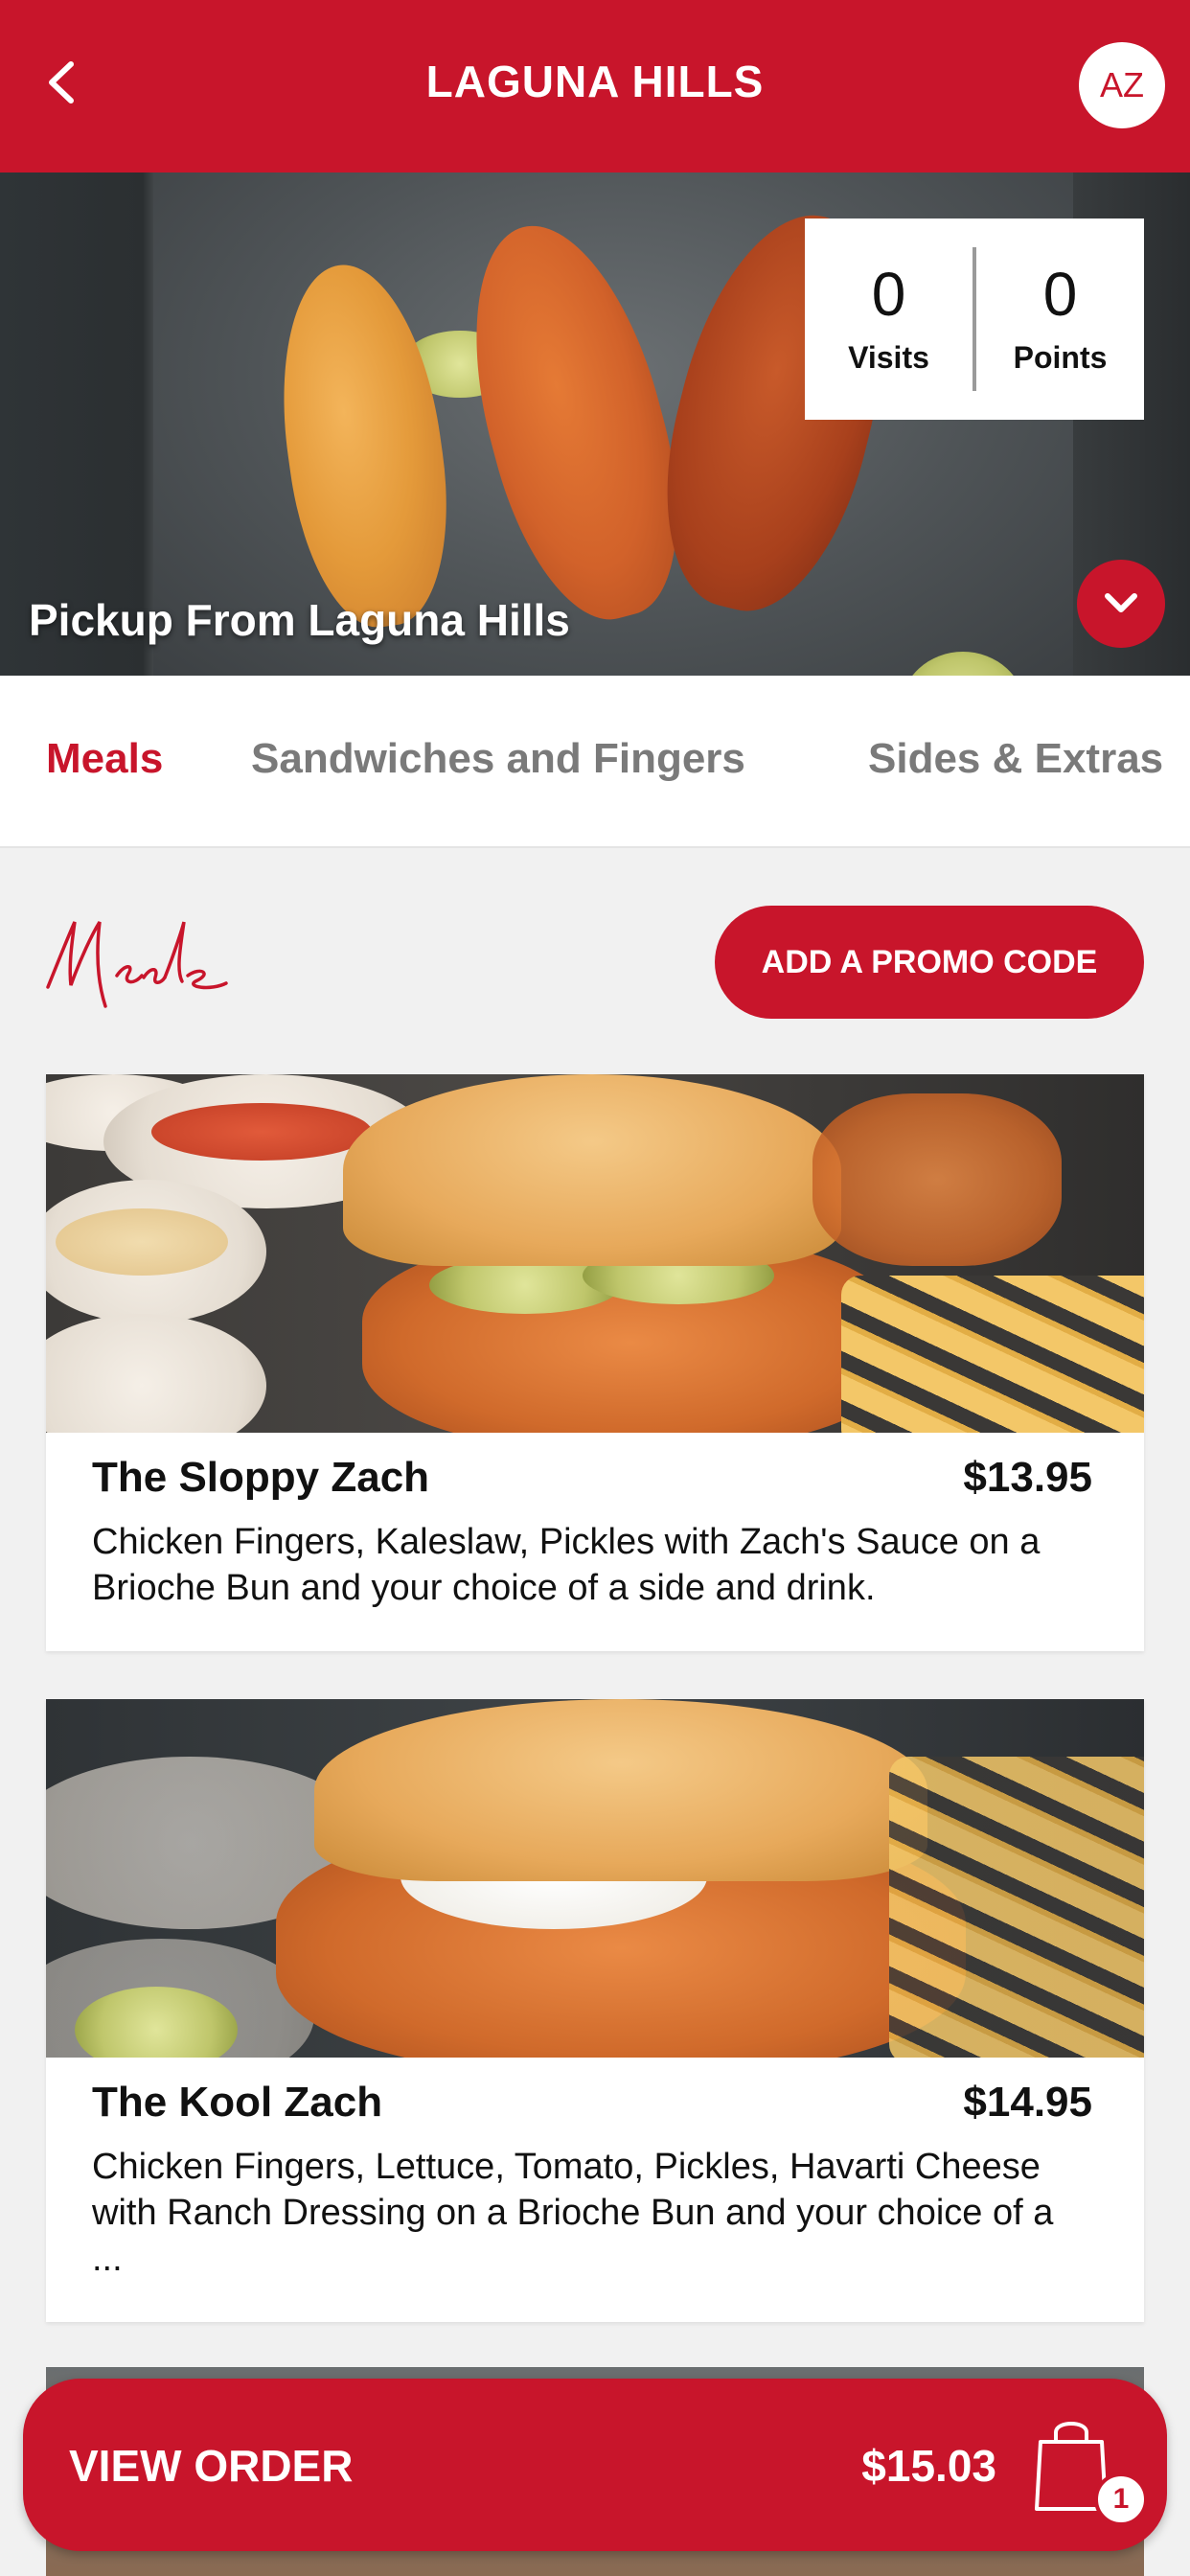 The width and height of the screenshot is (1190, 2576). I want to click on chevron-down-icon, so click(1121, 602).